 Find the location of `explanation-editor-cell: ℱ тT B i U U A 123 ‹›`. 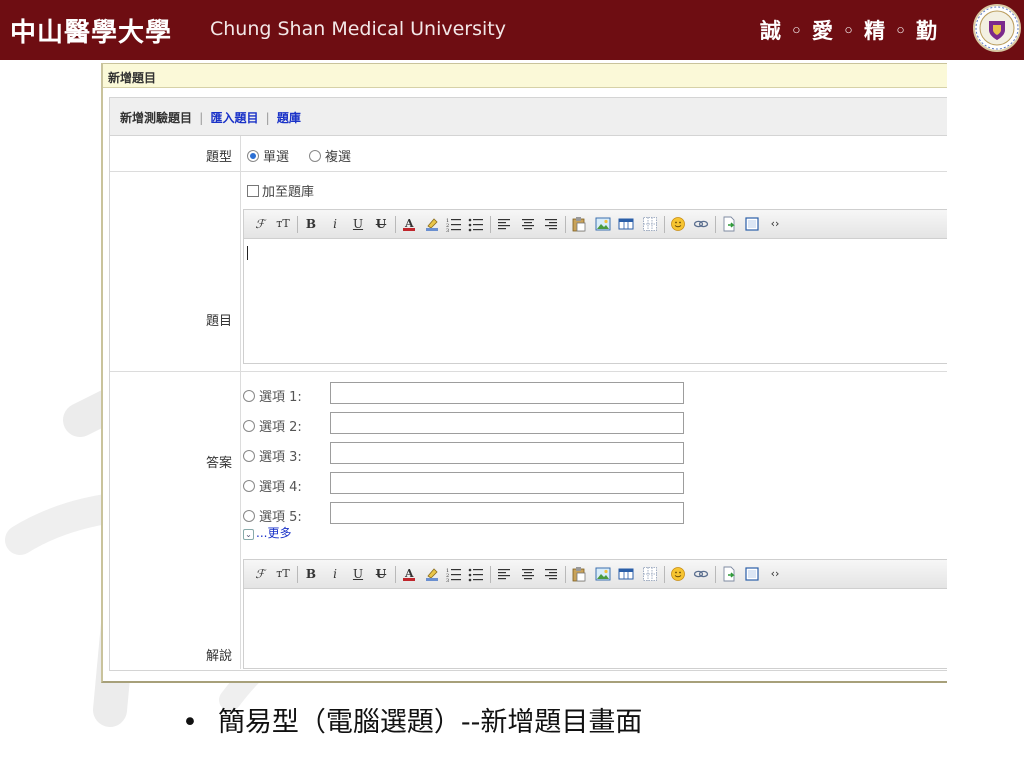

explanation-editor-cell: ℱ тT B i U U A 123 ‹› is located at coordinates (594, 614).